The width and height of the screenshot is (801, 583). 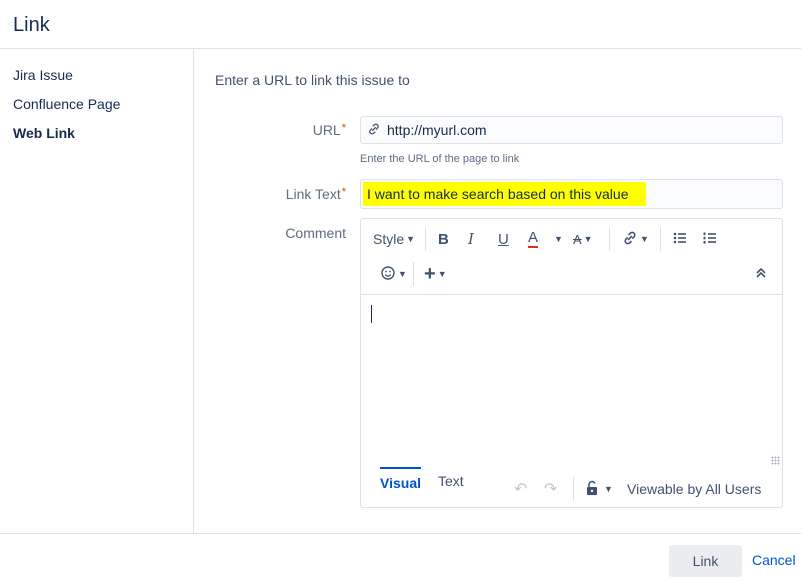 What do you see at coordinates (571, 130) in the screenshot?
I see `url-input: http://myurl.com` at bounding box center [571, 130].